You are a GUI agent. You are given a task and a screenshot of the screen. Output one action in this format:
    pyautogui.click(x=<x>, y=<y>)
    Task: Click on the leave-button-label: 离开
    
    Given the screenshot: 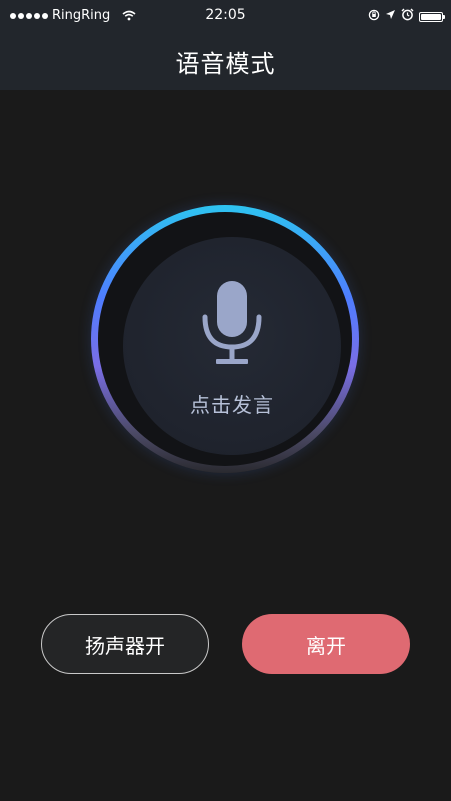 What is the action you would take?
    pyautogui.click(x=326, y=645)
    